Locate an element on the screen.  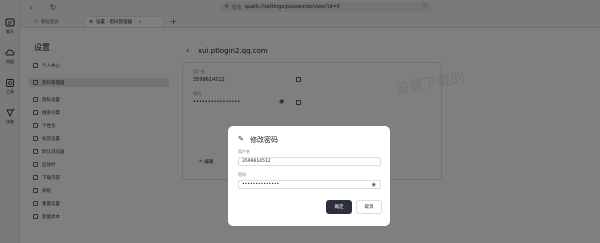
dialog-username-value: 3599614512 is located at coordinates (256, 161).